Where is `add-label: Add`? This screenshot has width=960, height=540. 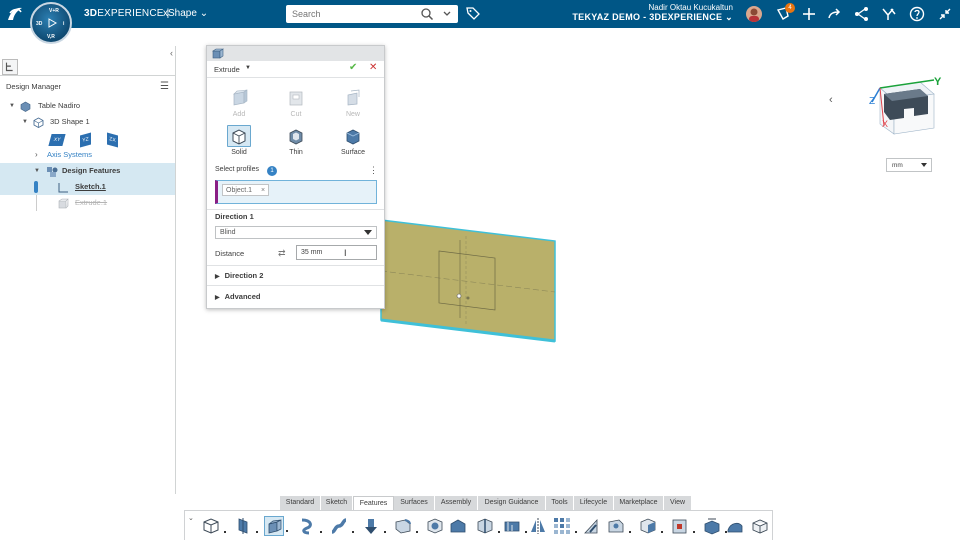 add-label: Add is located at coordinates (239, 114).